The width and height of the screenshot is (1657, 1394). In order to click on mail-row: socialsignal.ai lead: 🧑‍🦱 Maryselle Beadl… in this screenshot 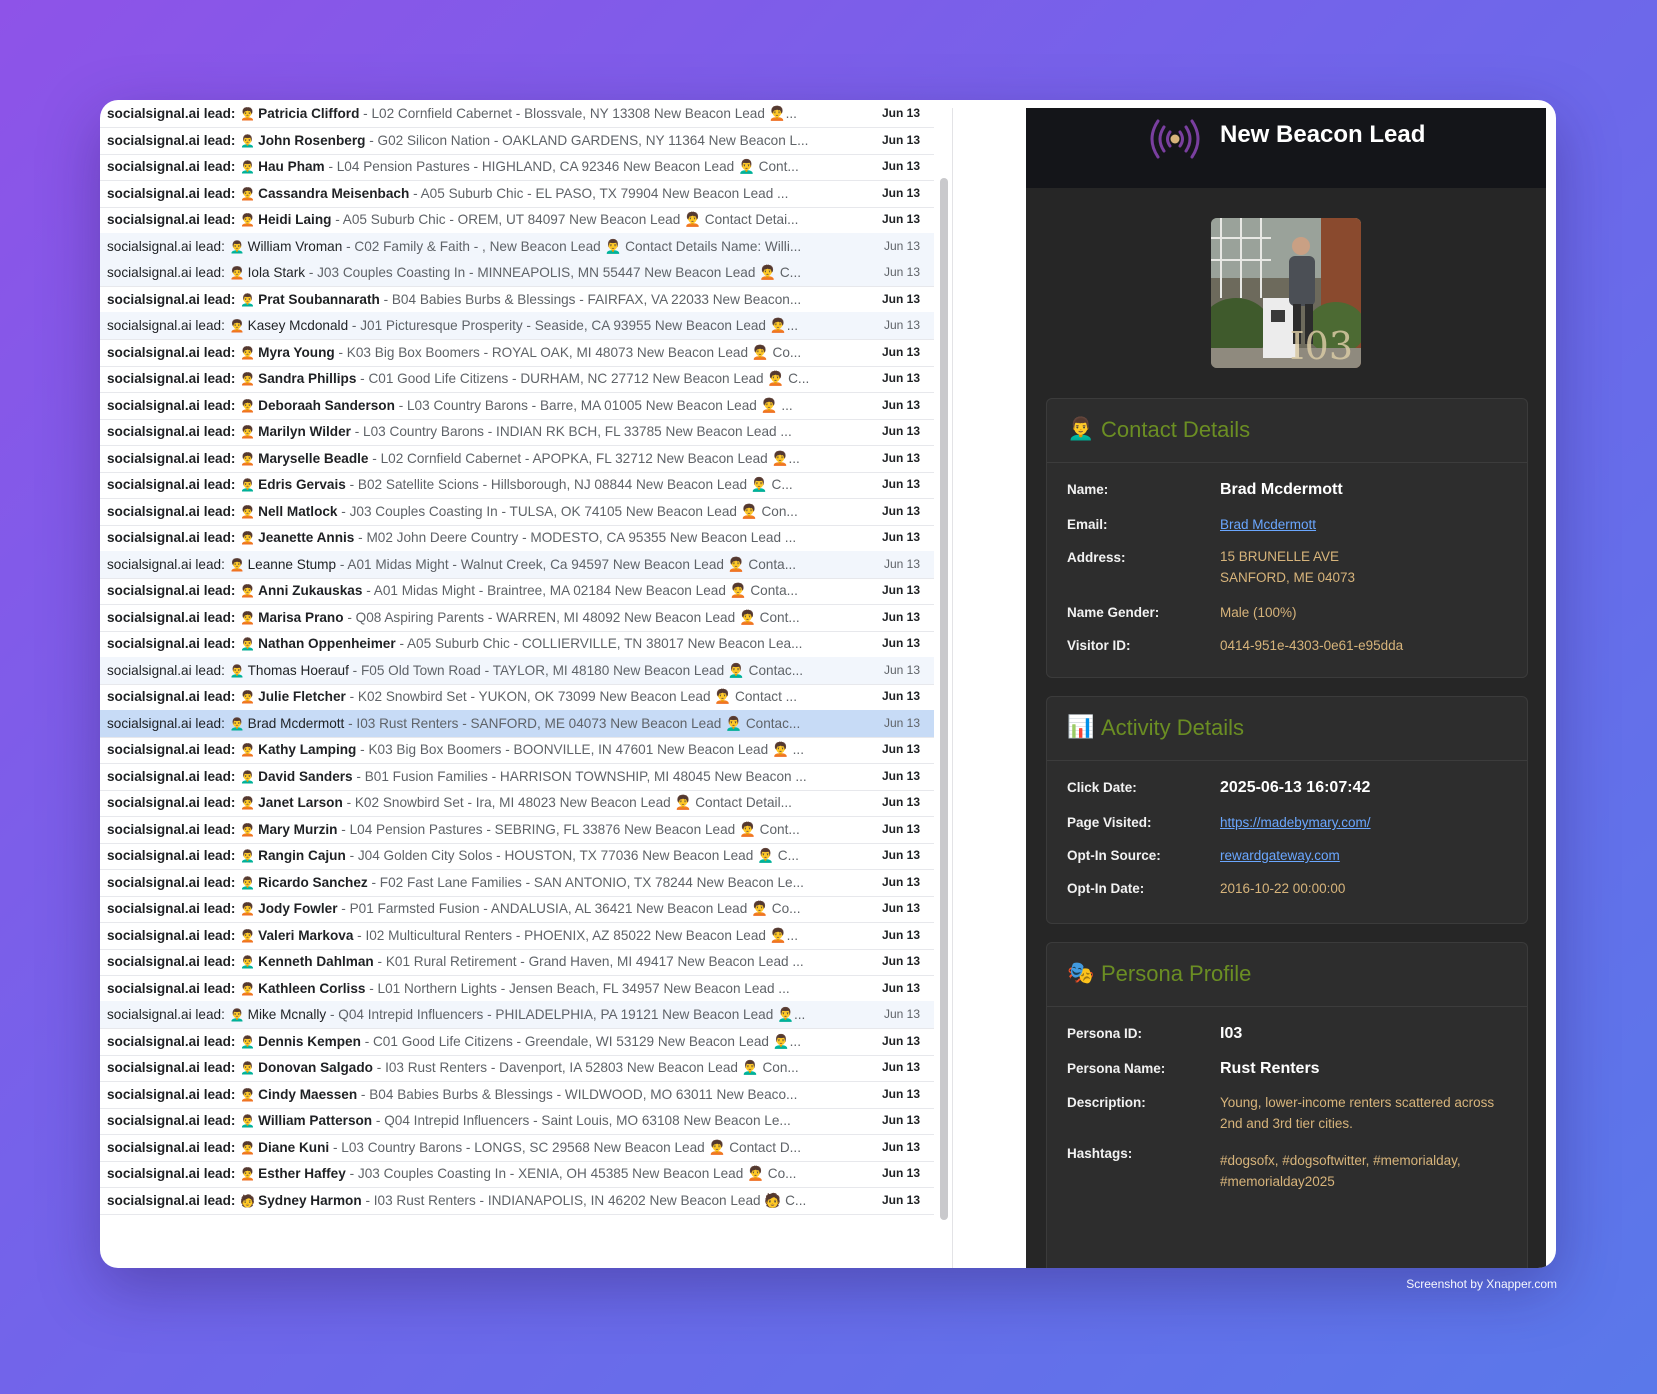, I will do `click(517, 459)`.